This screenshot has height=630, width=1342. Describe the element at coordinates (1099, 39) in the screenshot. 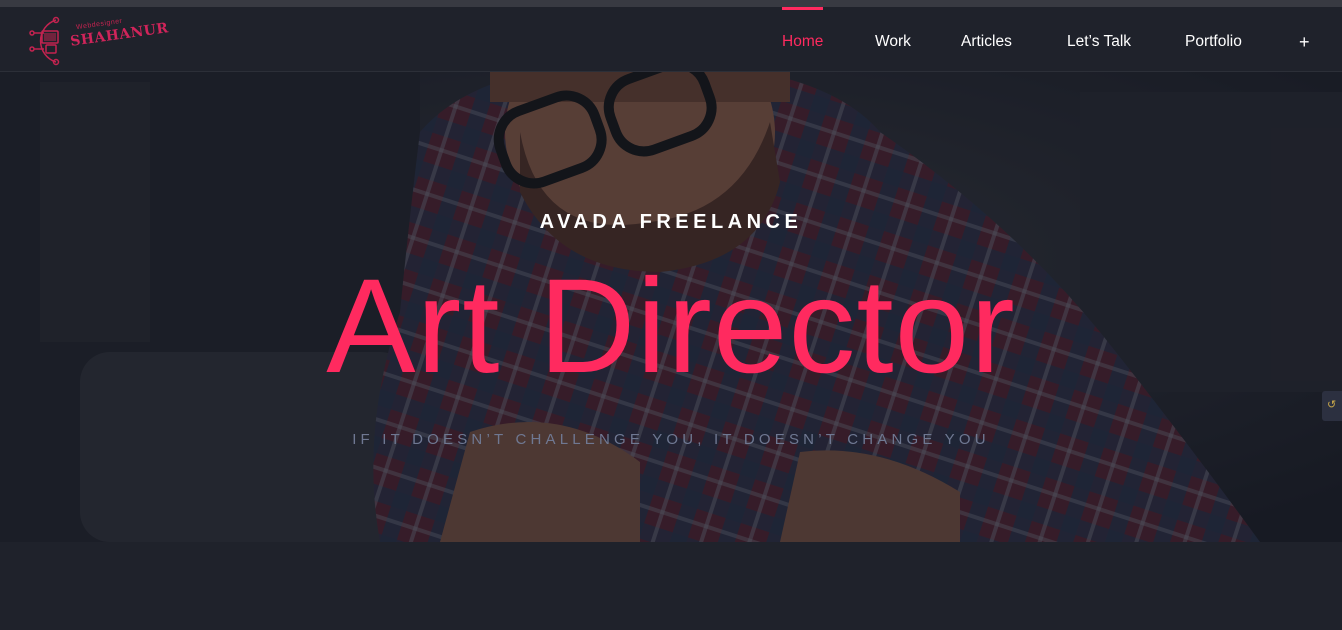

I see `nav-item-lets-talk: Let’s Talk` at that location.